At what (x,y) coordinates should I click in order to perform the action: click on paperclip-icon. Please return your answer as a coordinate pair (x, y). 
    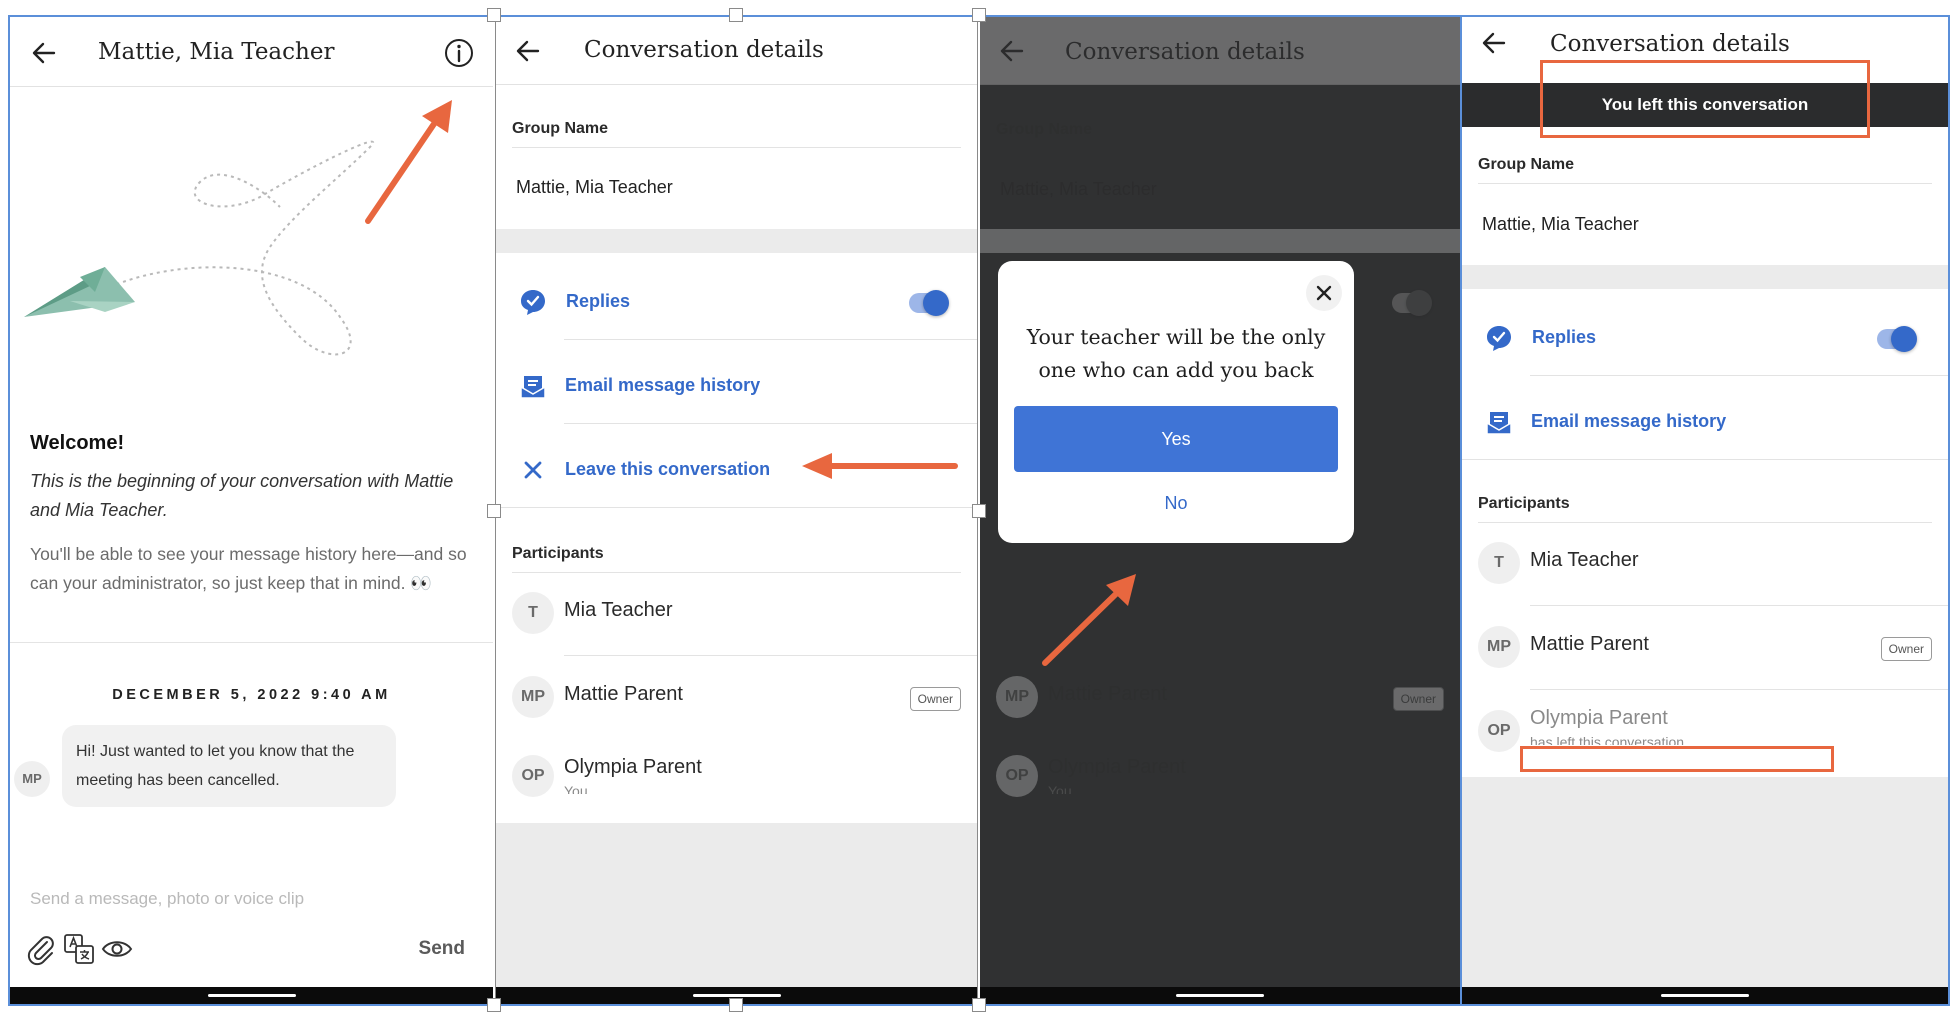
    Looking at the image, I should click on (41, 949).